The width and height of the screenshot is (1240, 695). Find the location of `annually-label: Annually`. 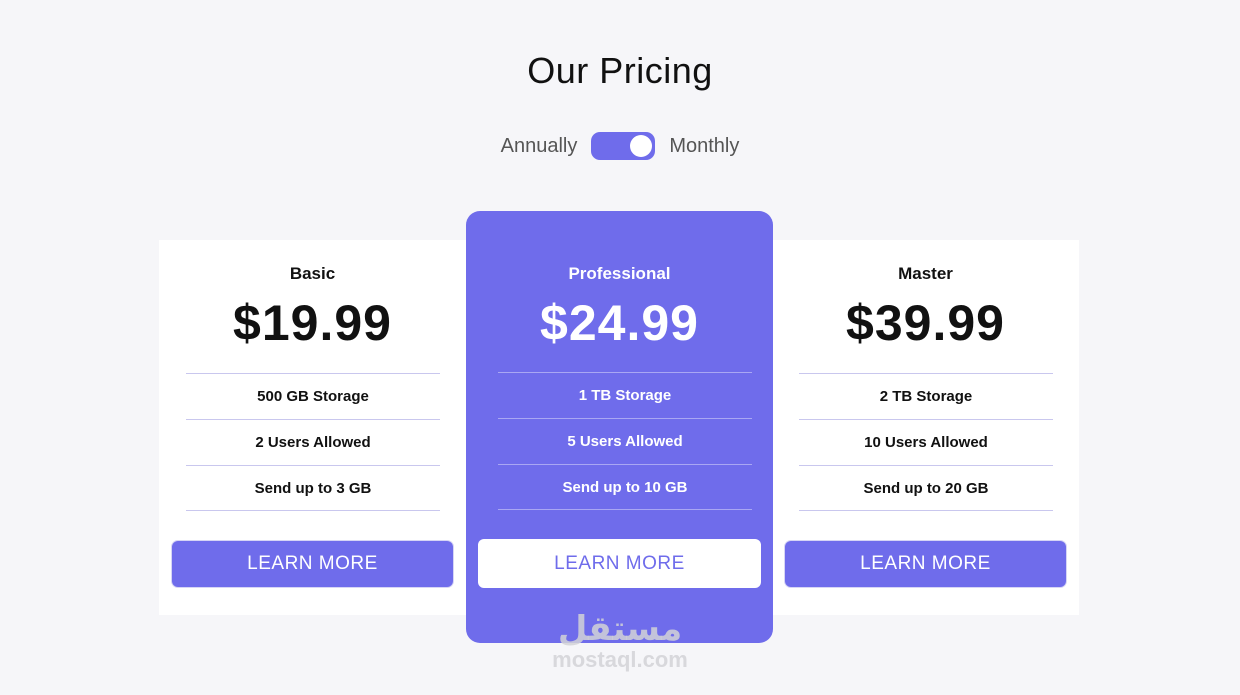

annually-label: Annually is located at coordinates (539, 146).